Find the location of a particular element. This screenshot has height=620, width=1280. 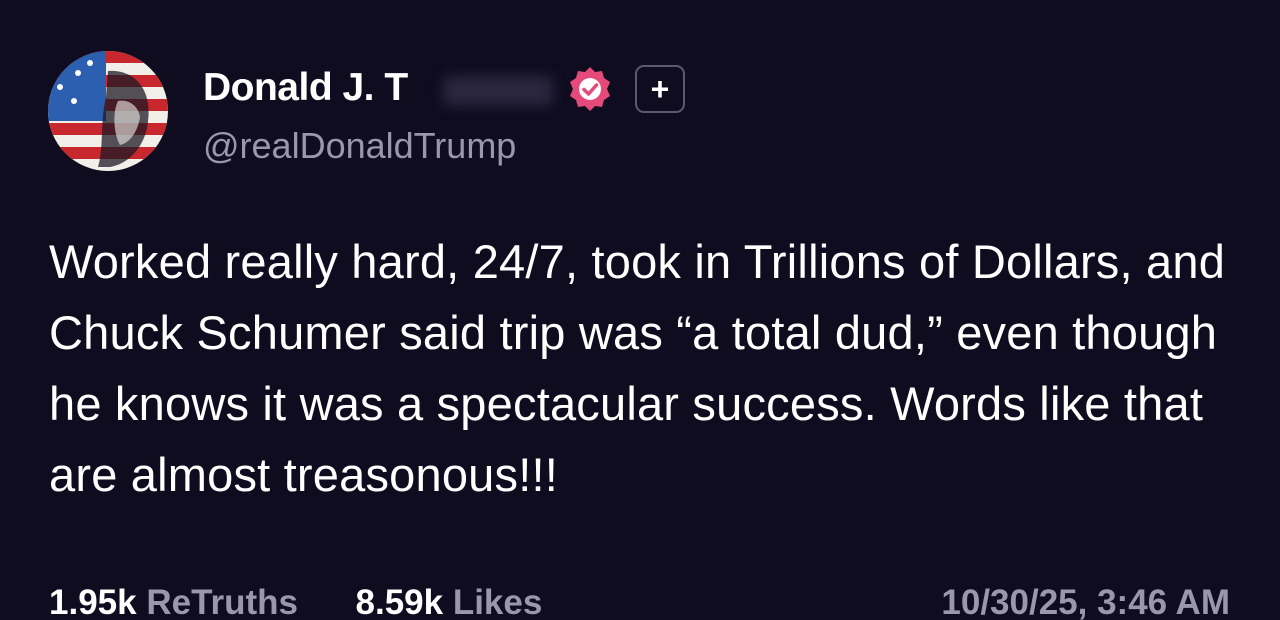

retruths-count: 1.95k is located at coordinates (93, 601).